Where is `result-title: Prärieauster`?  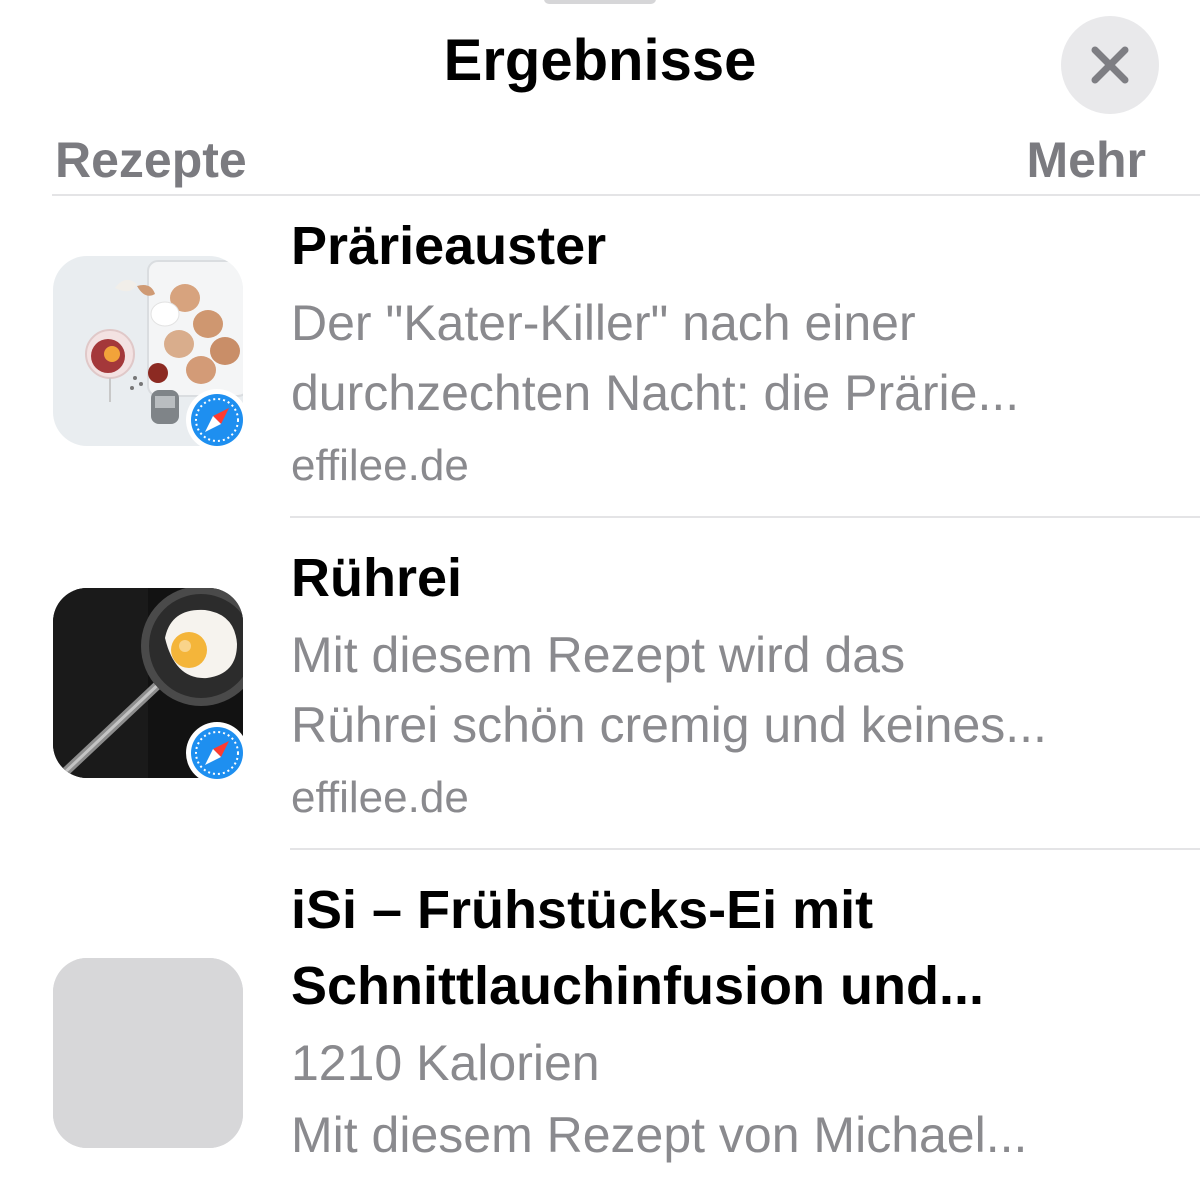
result-title: Prärieauster is located at coordinates (731, 246).